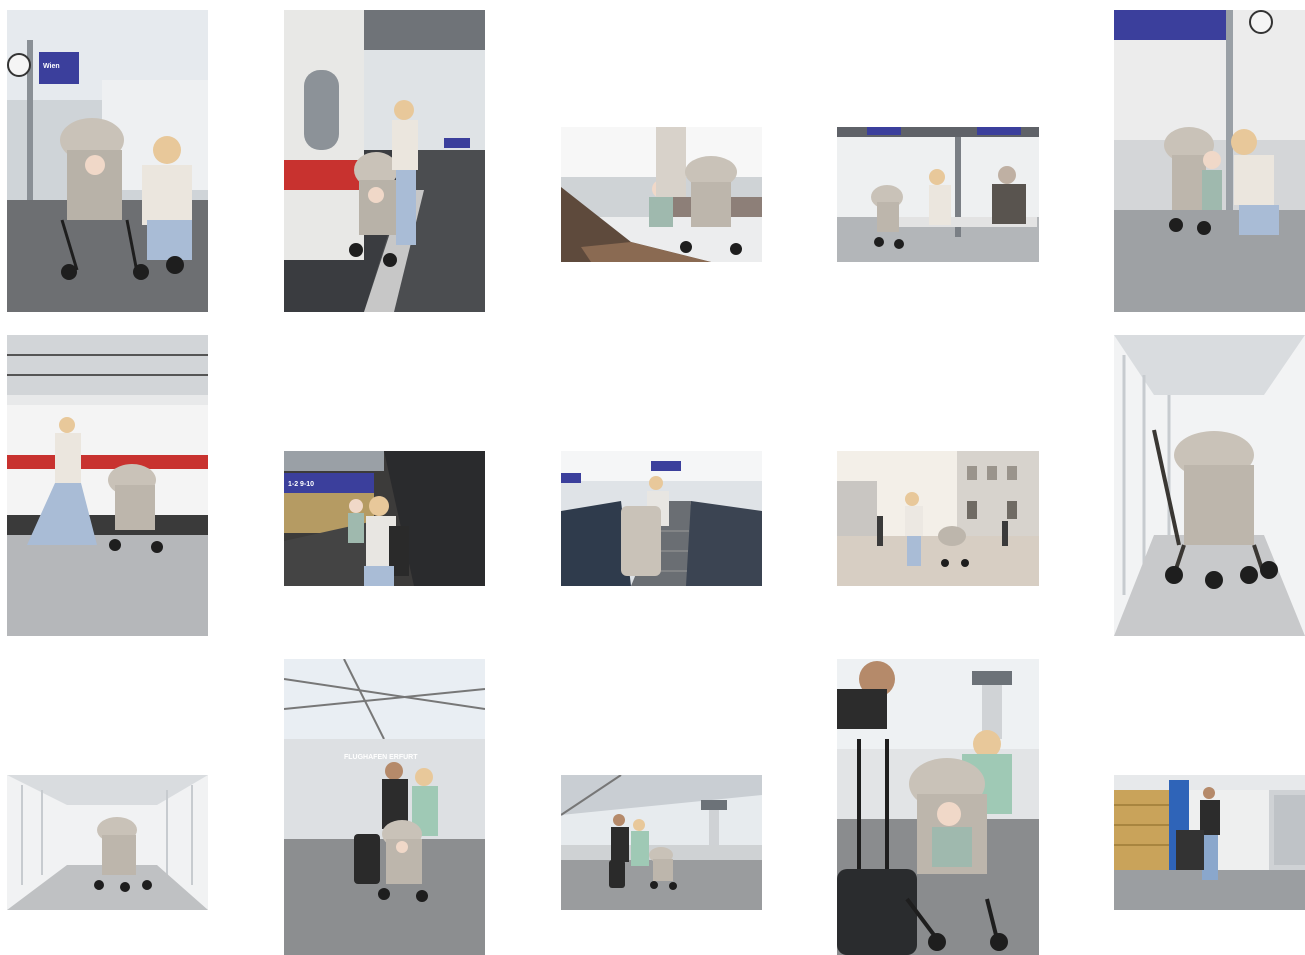 This screenshot has width=1305, height=955. I want to click on photo-airport-entrance-family: FLUGHAFEN ERFURT, so click(384, 807).